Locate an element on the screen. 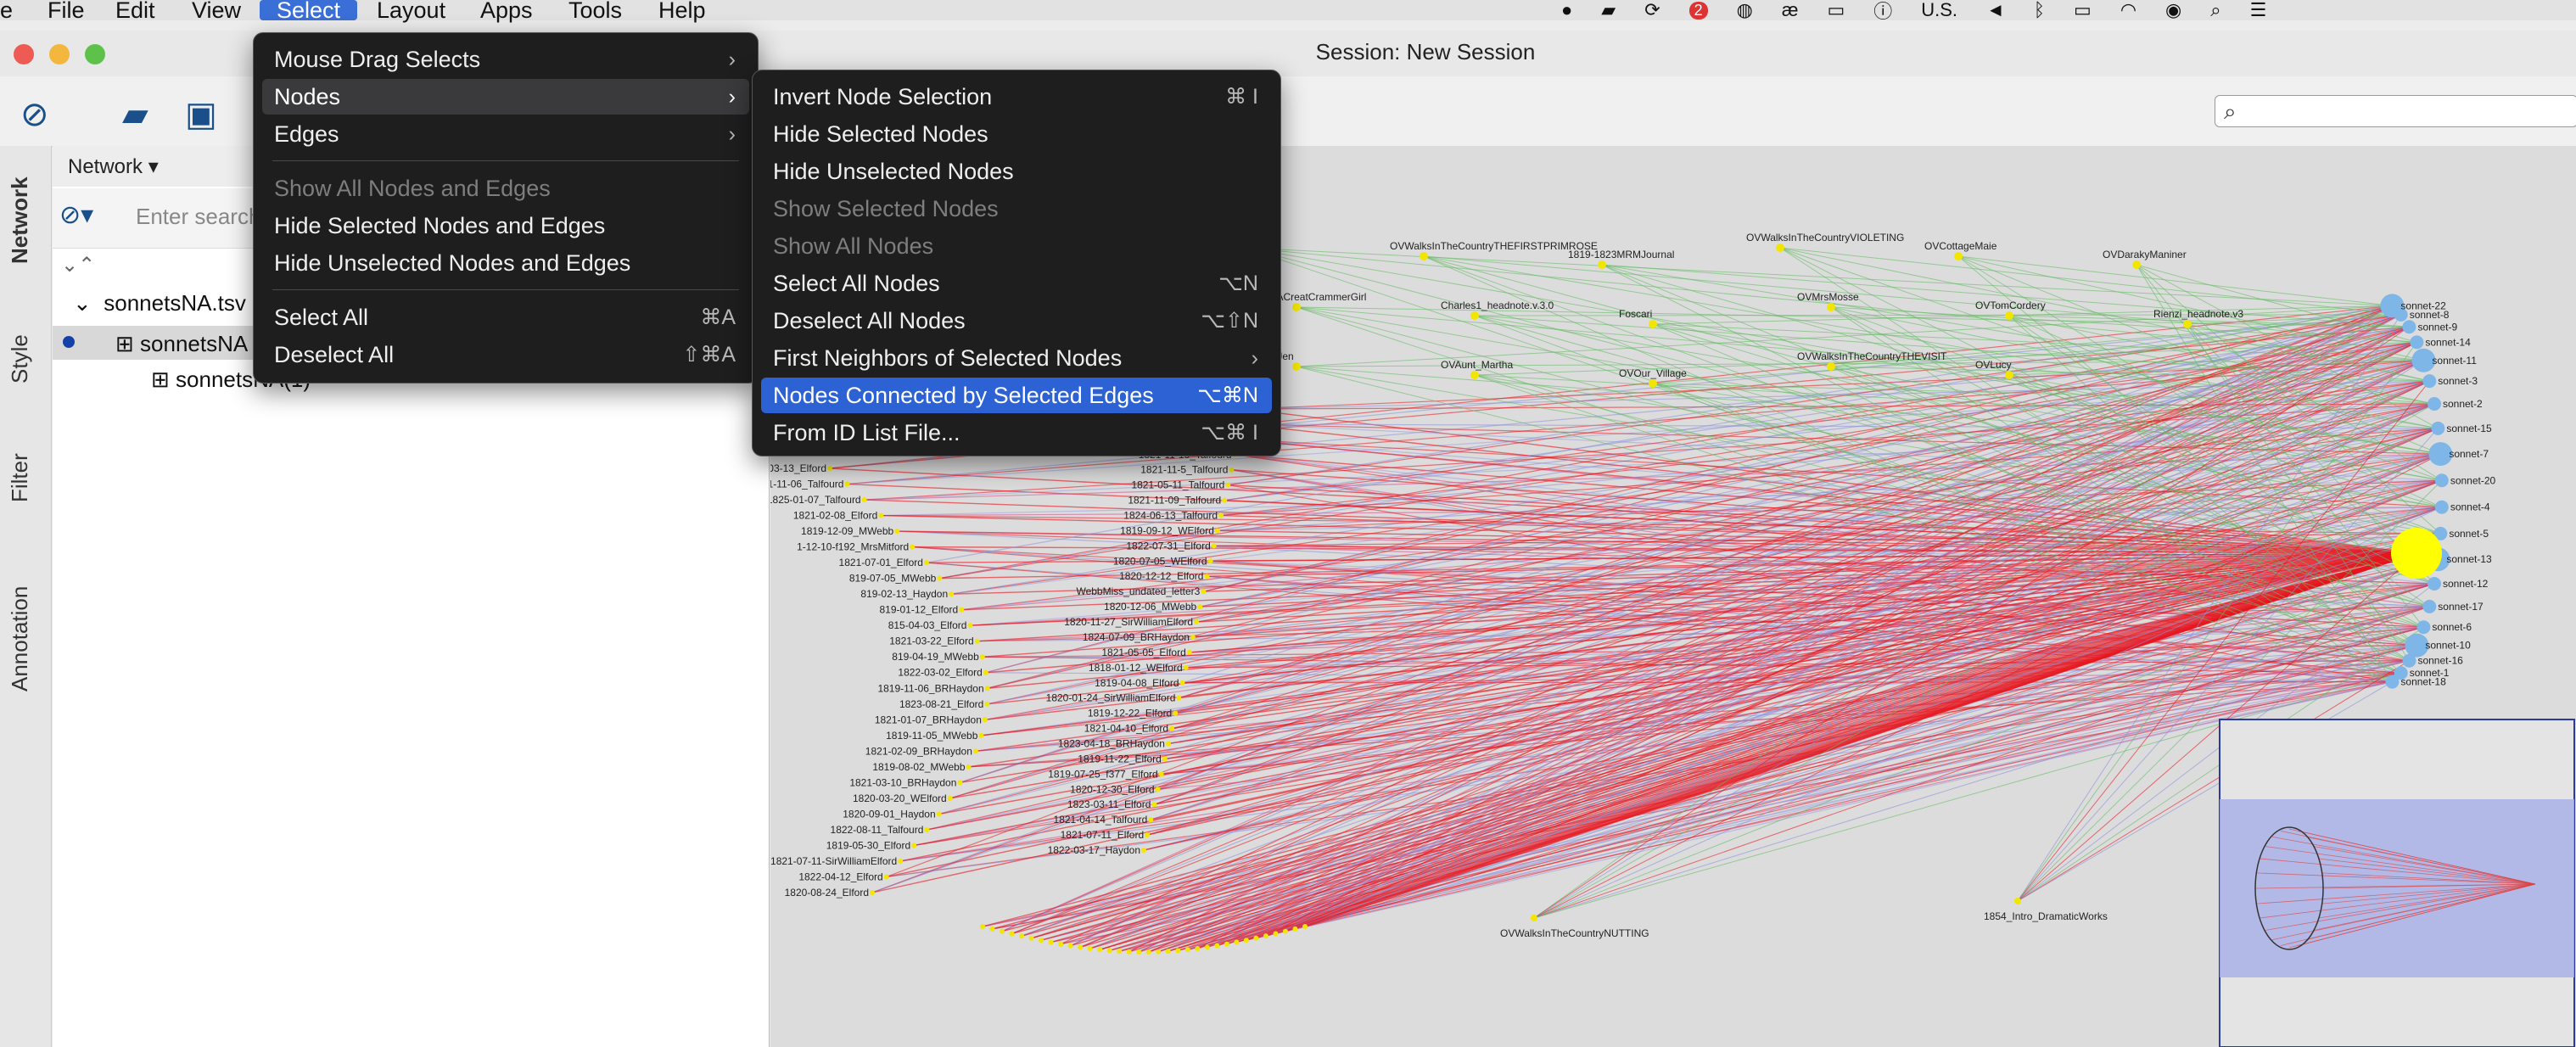 This screenshot has height=1047, width=2576. record-icon: ● is located at coordinates (1566, 10).